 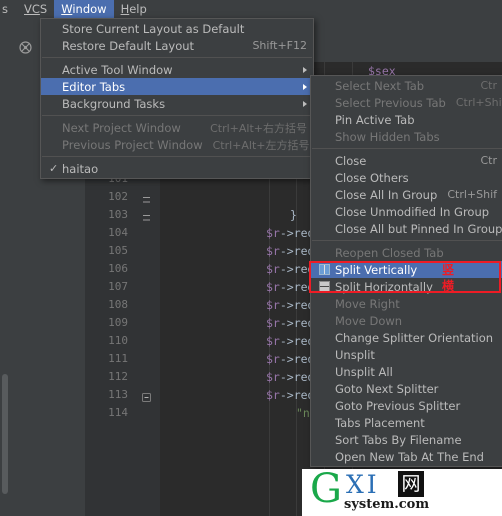 What do you see at coordinates (418, 228) in the screenshot?
I see `menu-item-label: Close All but Pinned In Group` at bounding box center [418, 228].